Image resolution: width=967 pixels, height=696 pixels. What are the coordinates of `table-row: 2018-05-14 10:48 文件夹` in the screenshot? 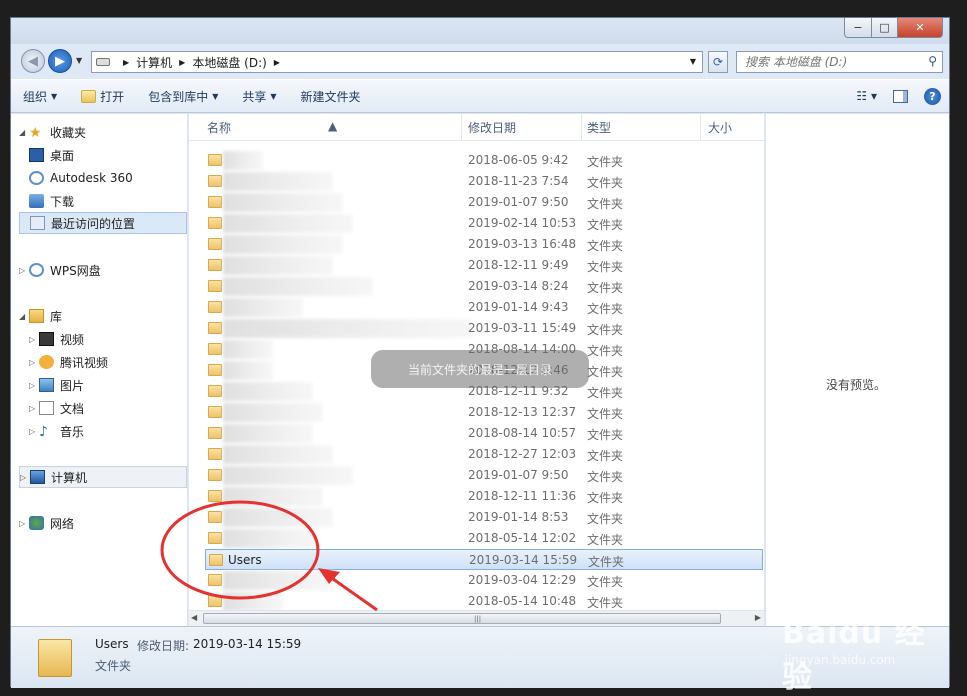 It's located at (484, 601).